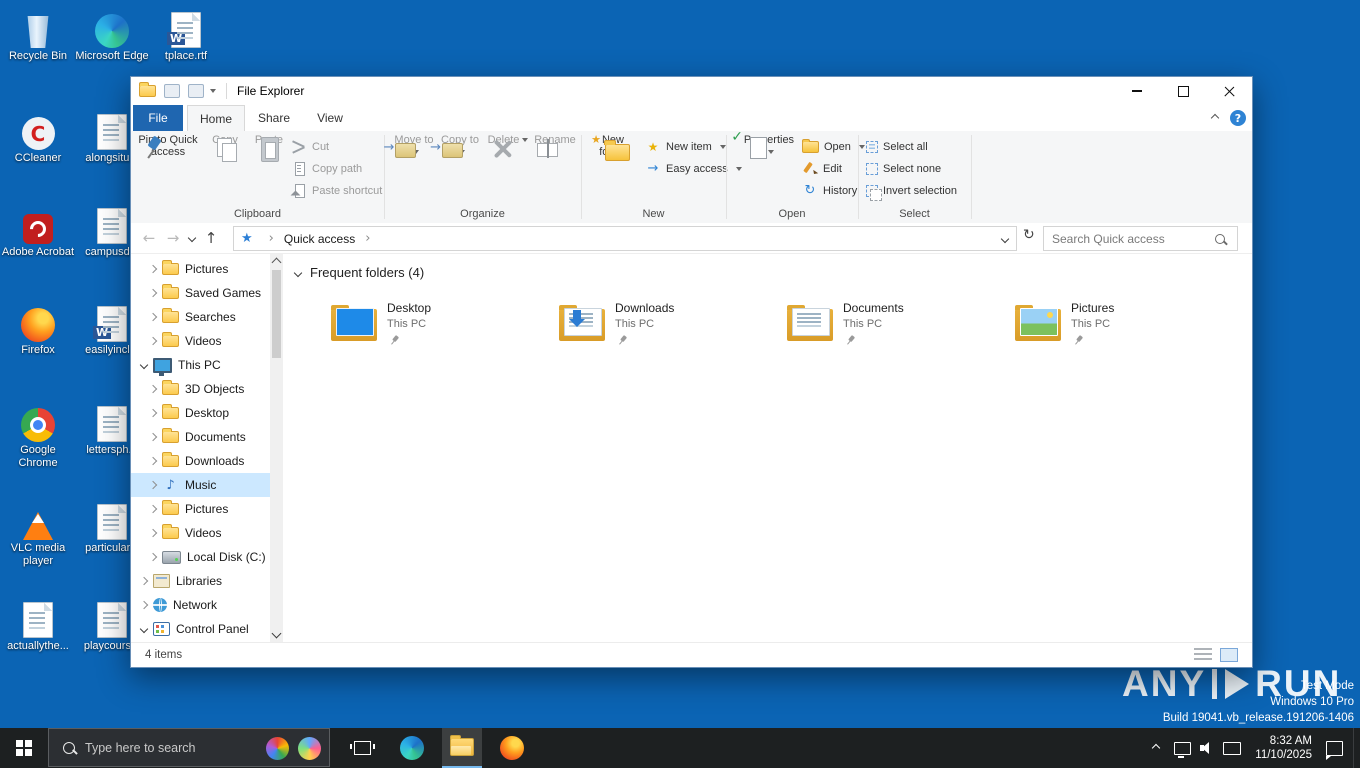 The height and width of the screenshot is (768, 1360). I want to click on folder-tile-pictures: Pictures This PC, so click(1122, 327).